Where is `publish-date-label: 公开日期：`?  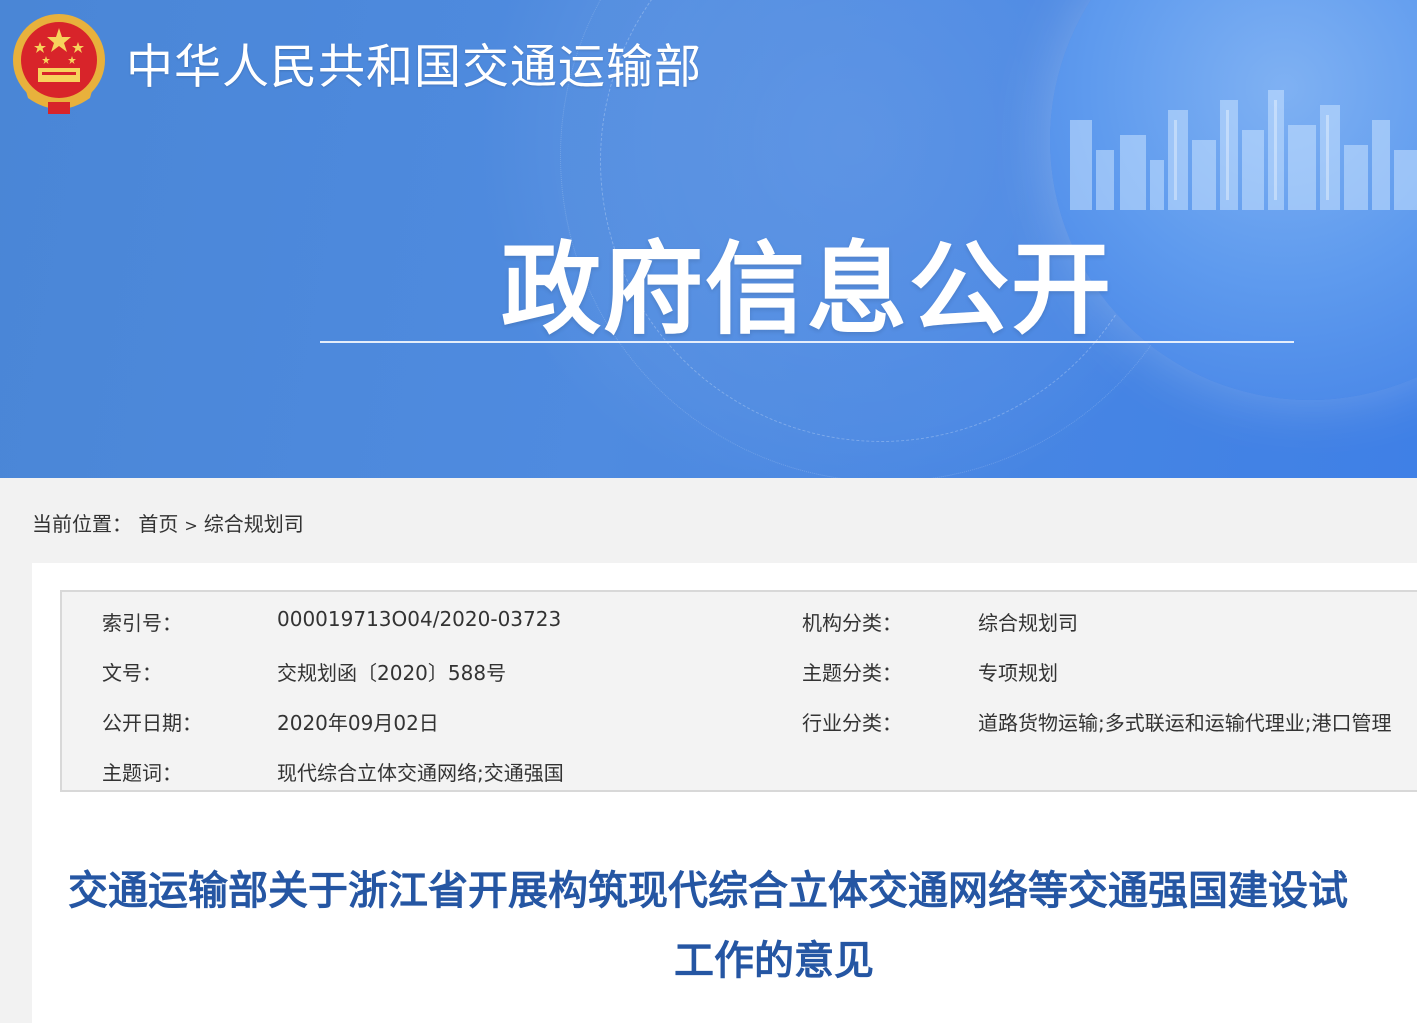 publish-date-label: 公开日期： is located at coordinates (152, 723).